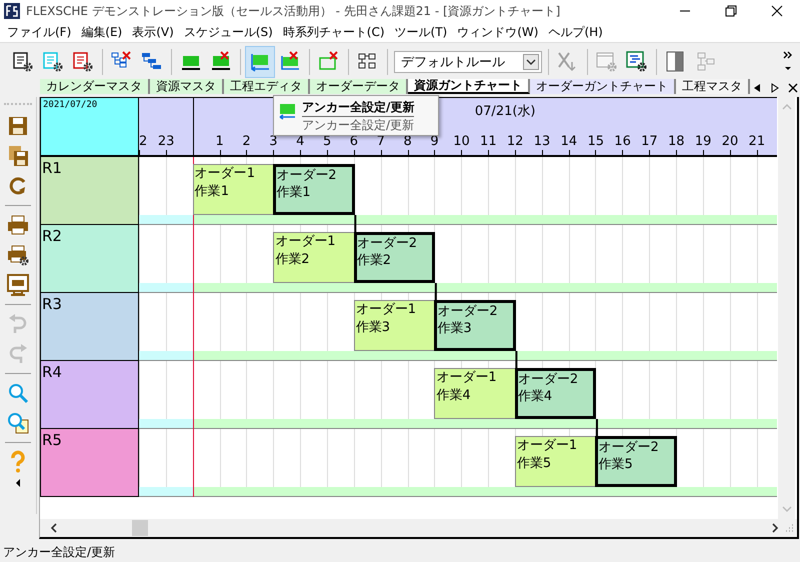 This screenshot has width=800, height=562. Describe the element at coordinates (421, 32) in the screenshot. I see `menu-item: ツール(T)` at that location.